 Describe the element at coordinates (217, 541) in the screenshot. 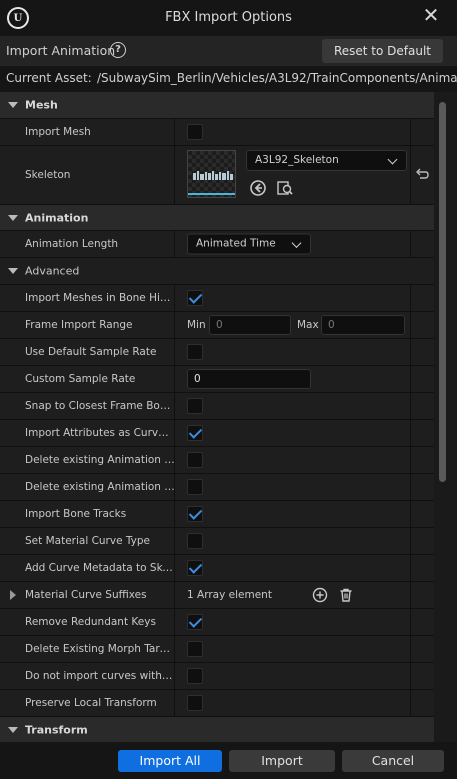

I see `row-set-material-curve-type: Set Material Curve Type` at that location.